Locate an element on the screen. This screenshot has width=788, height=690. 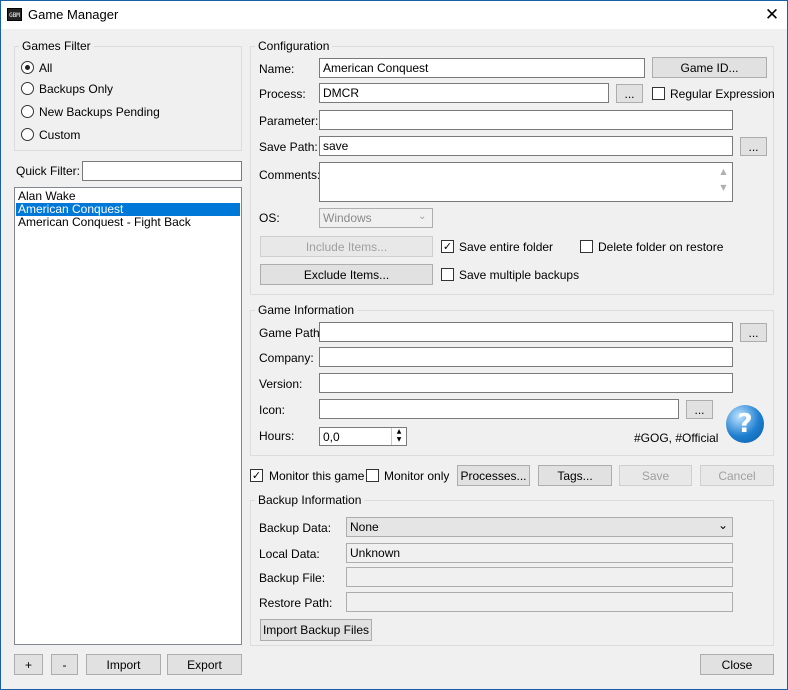
filter-new-backups-radio is located at coordinates (27, 111).